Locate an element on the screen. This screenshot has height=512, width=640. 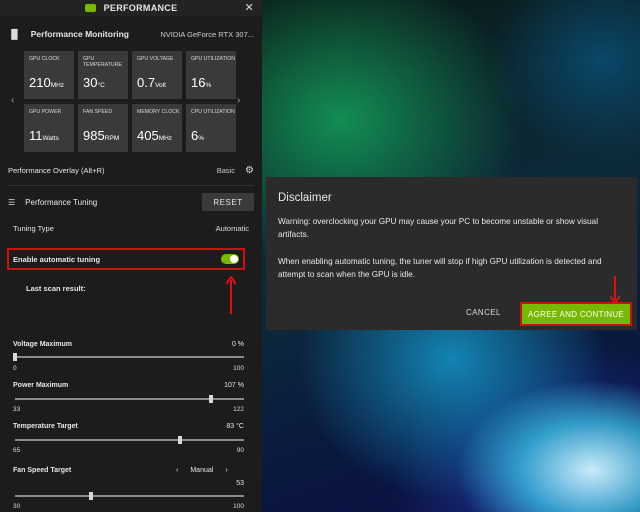
voltage-max-slider is located at coordinates (128, 357).